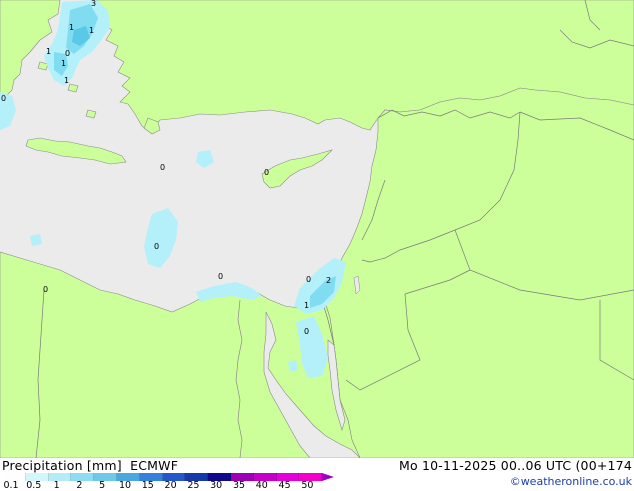 The height and width of the screenshot is (491, 634). I want to click on map-value-label: 3, so click(94, 4).